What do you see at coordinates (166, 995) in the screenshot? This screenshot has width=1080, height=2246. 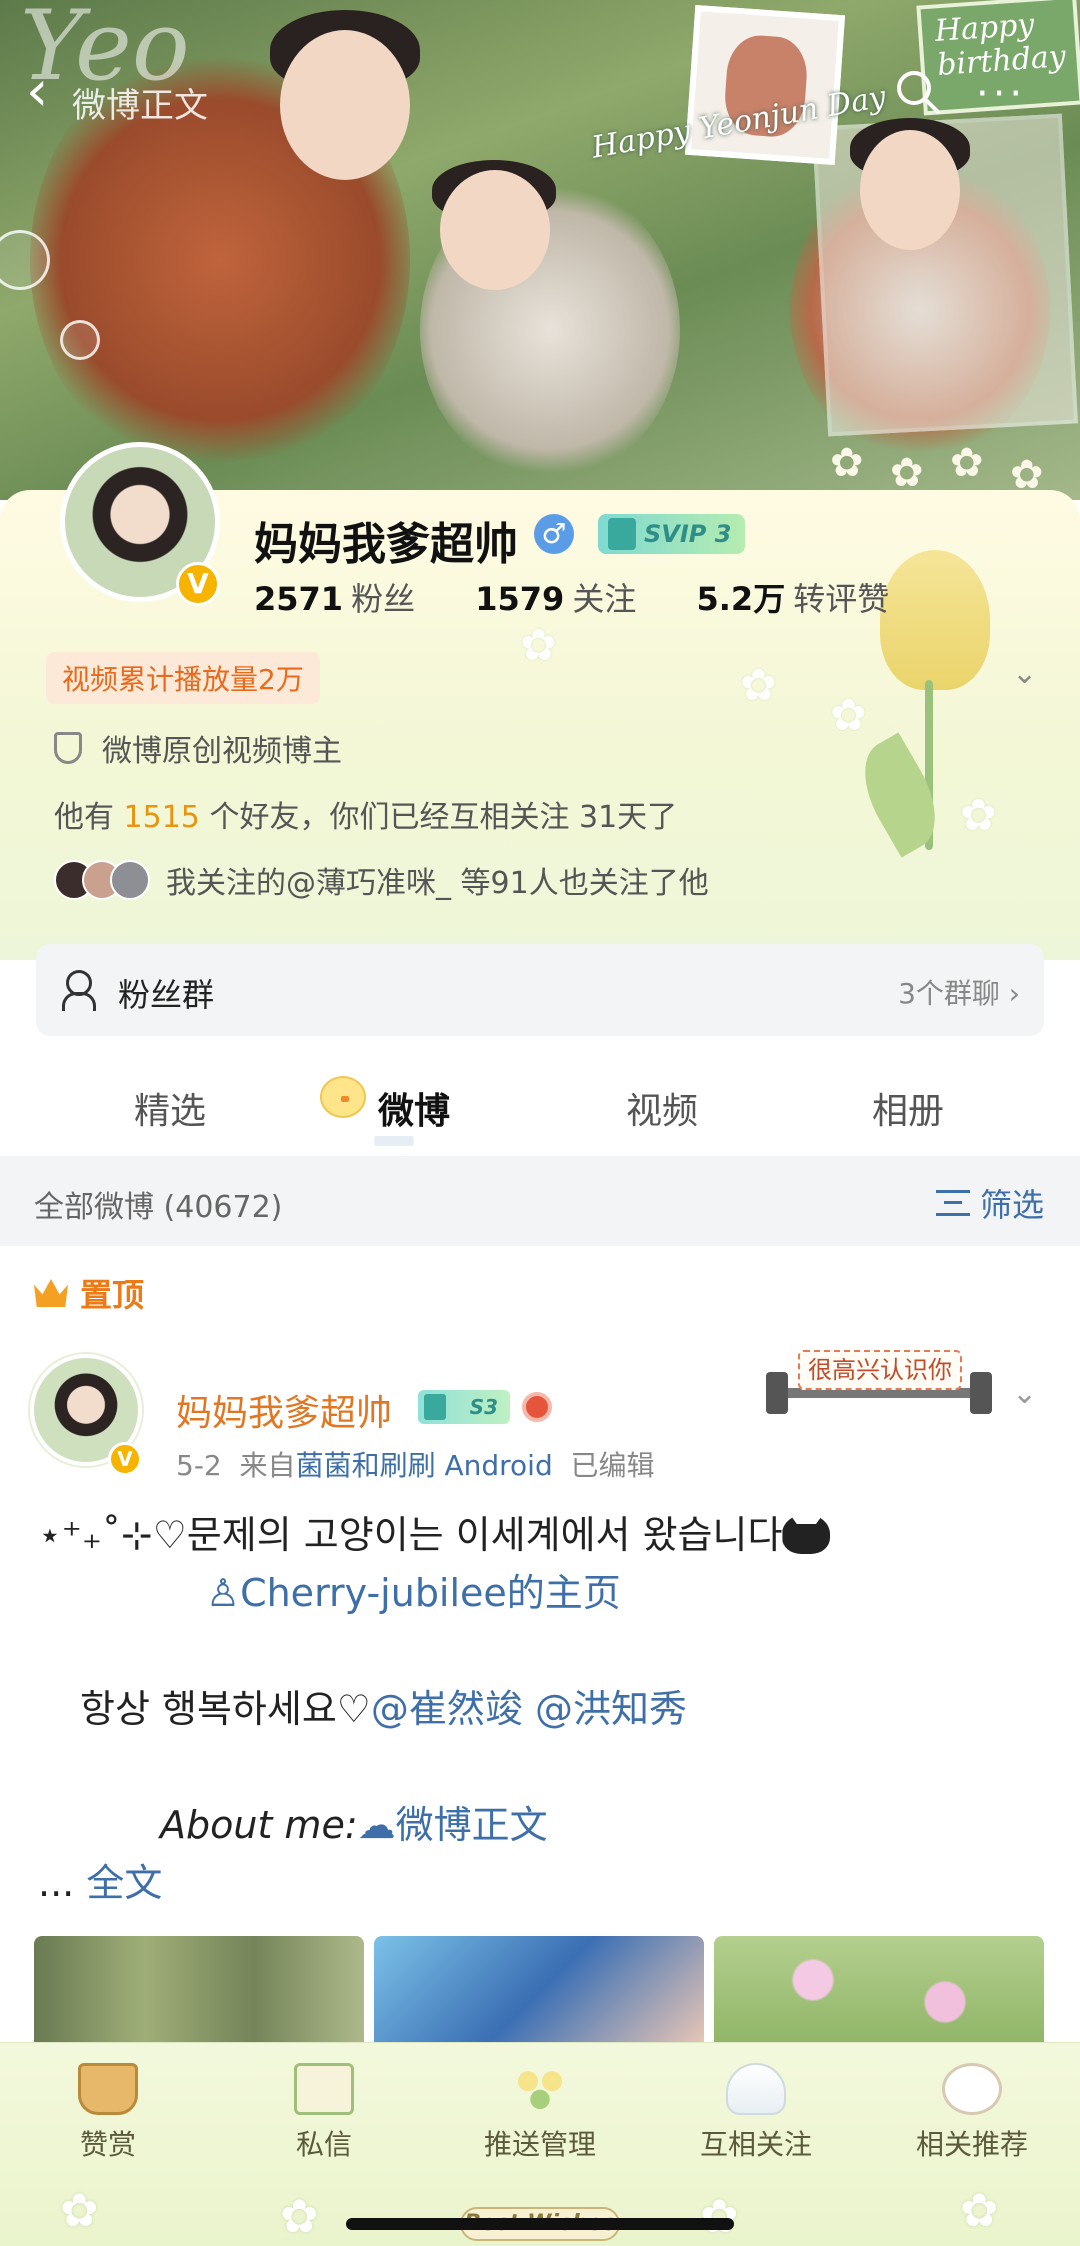 I see `fan-group-label: 粉丝群` at bounding box center [166, 995].